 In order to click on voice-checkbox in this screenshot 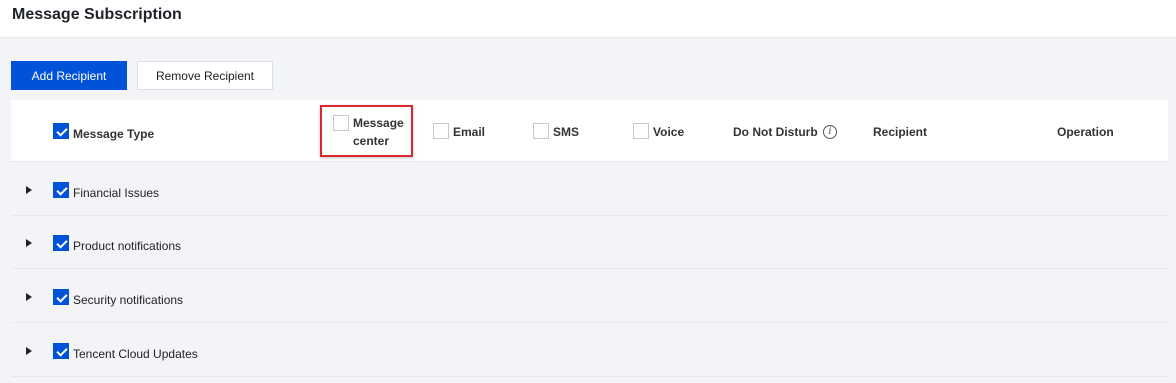, I will do `click(641, 131)`.